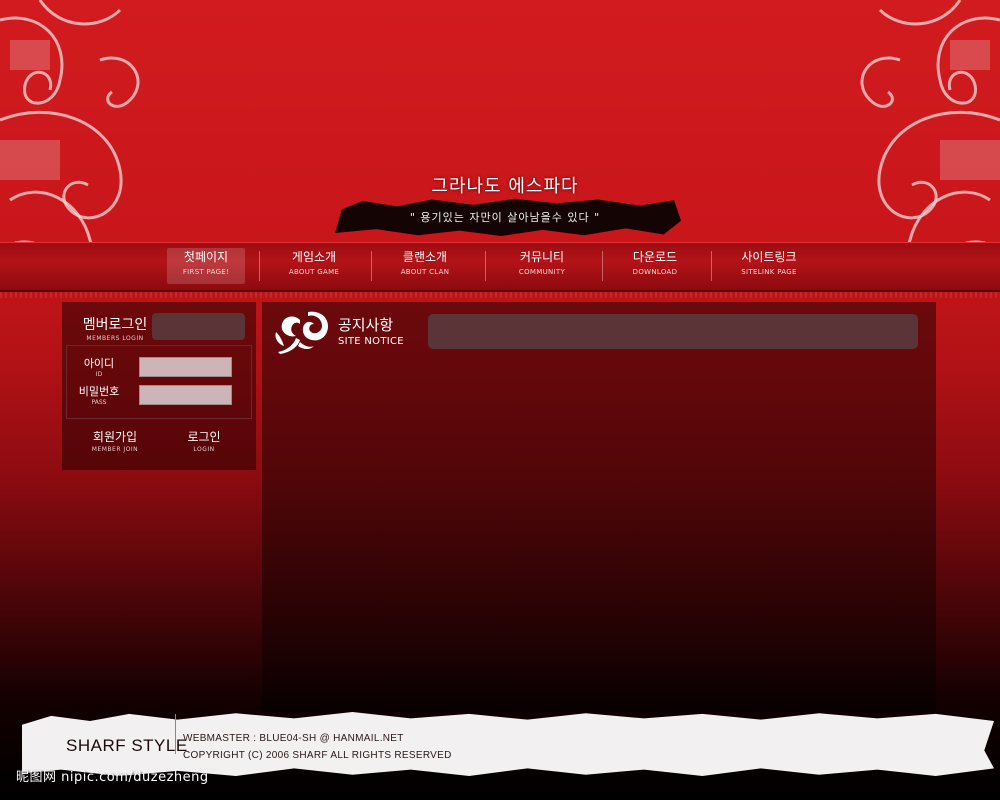 Image resolution: width=1000 pixels, height=800 pixels. Describe the element at coordinates (769, 266) in the screenshot. I see `nav-item-sitelink: 사이트링크 SITELINK PAGE` at that location.